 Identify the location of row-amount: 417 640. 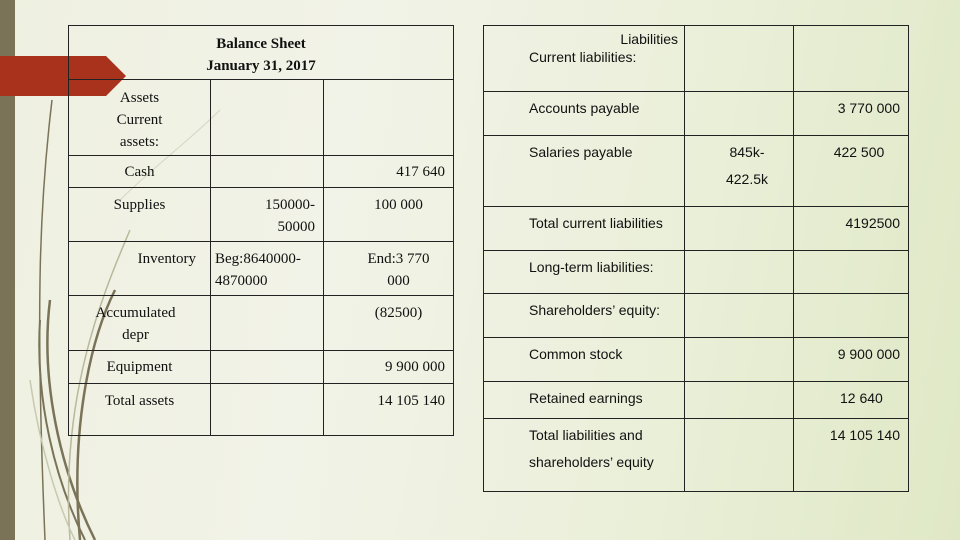
(388, 171).